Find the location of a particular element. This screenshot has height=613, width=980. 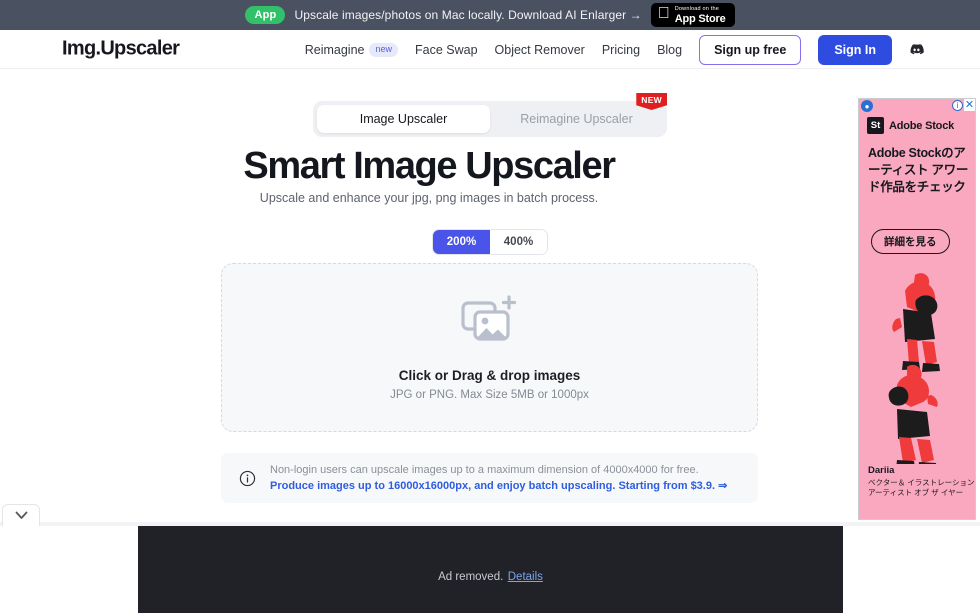

nav-item-face-swap: Face Swap is located at coordinates (446, 50).